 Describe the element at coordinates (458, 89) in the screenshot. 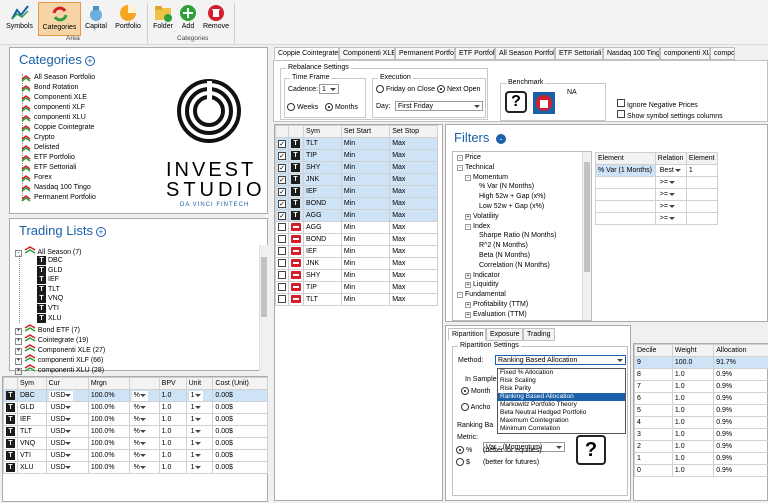

I see `next-open-option: Next Open` at that location.